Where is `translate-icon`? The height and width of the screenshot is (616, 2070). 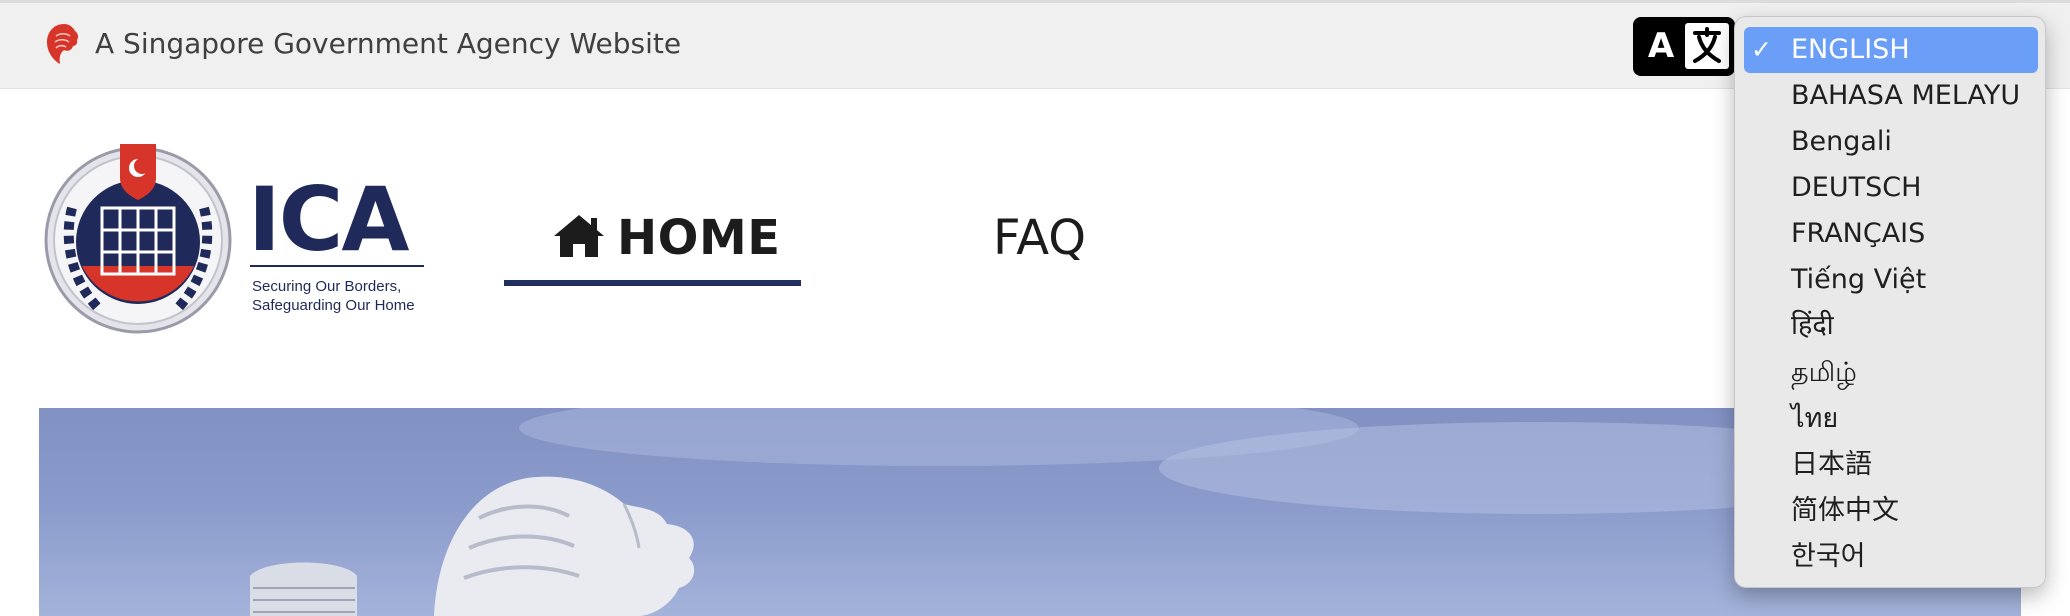 translate-icon is located at coordinates (1707, 46).